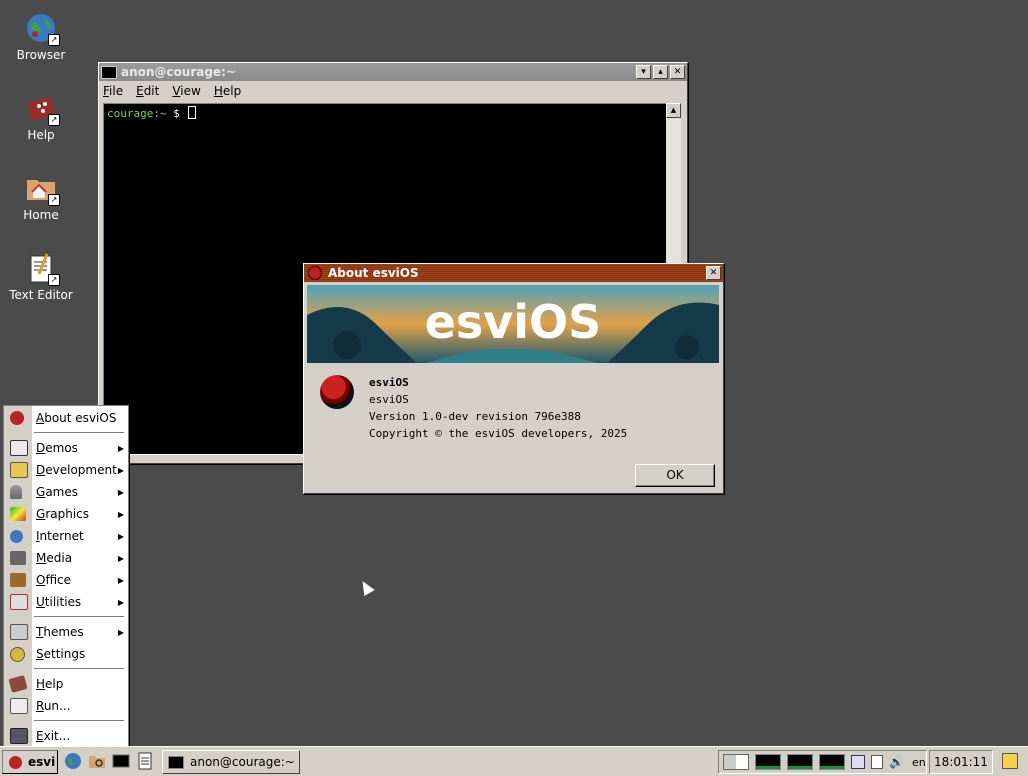  What do you see at coordinates (877, 762) in the screenshot?
I see `clipboard-icon` at bounding box center [877, 762].